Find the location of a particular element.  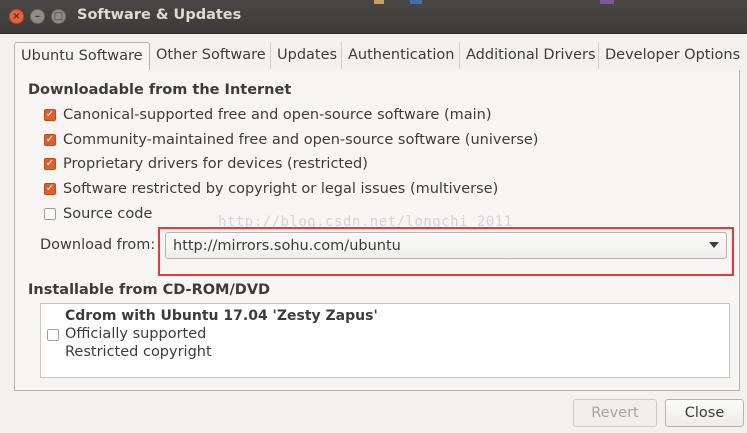

title-bar: × – □ Software & Updates is located at coordinates (373, 17).